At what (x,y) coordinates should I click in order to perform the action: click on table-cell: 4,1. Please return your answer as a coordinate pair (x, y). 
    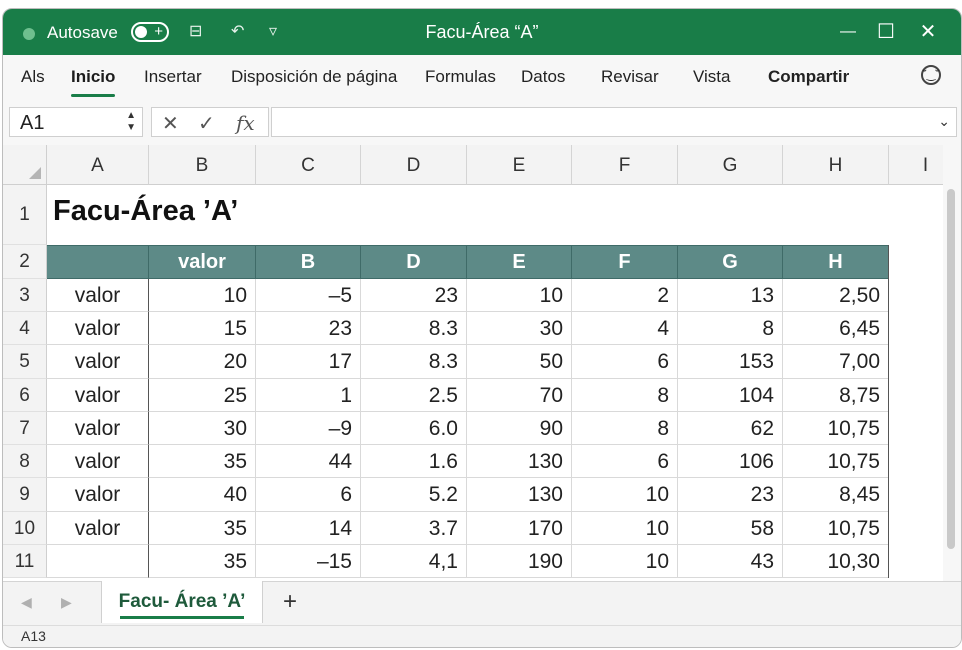
    Looking at the image, I should click on (414, 561).